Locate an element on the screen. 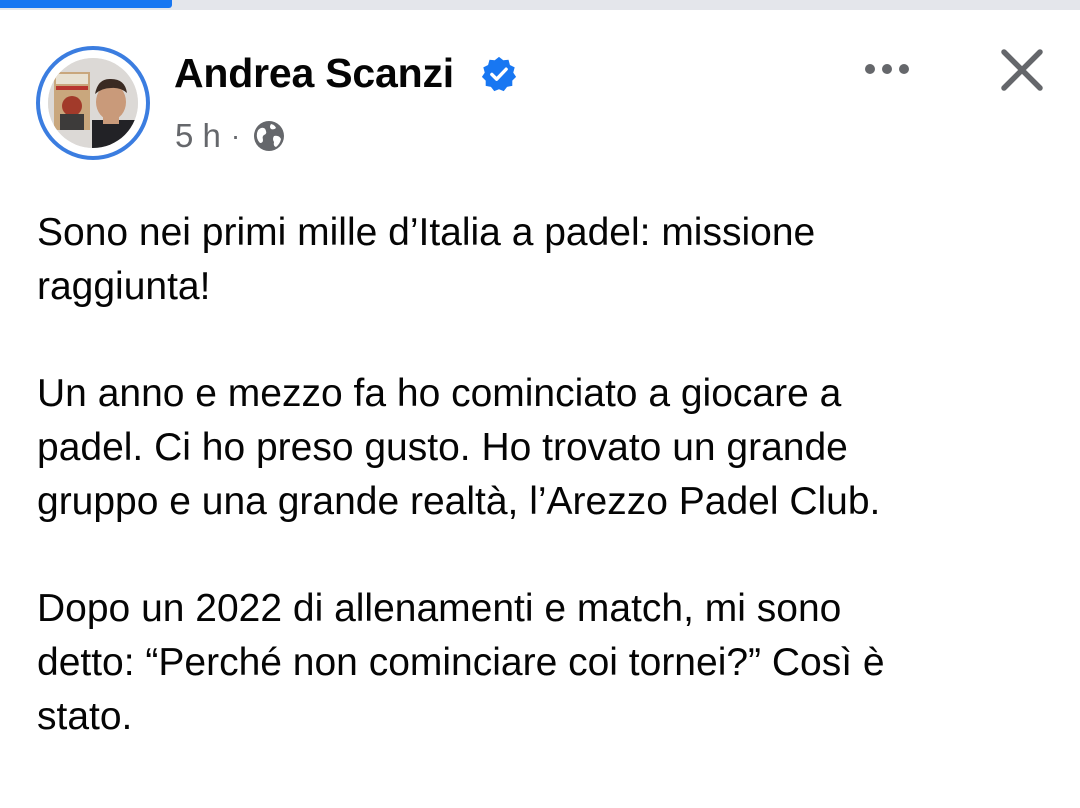  verified-badge-icon is located at coordinates (499, 74).